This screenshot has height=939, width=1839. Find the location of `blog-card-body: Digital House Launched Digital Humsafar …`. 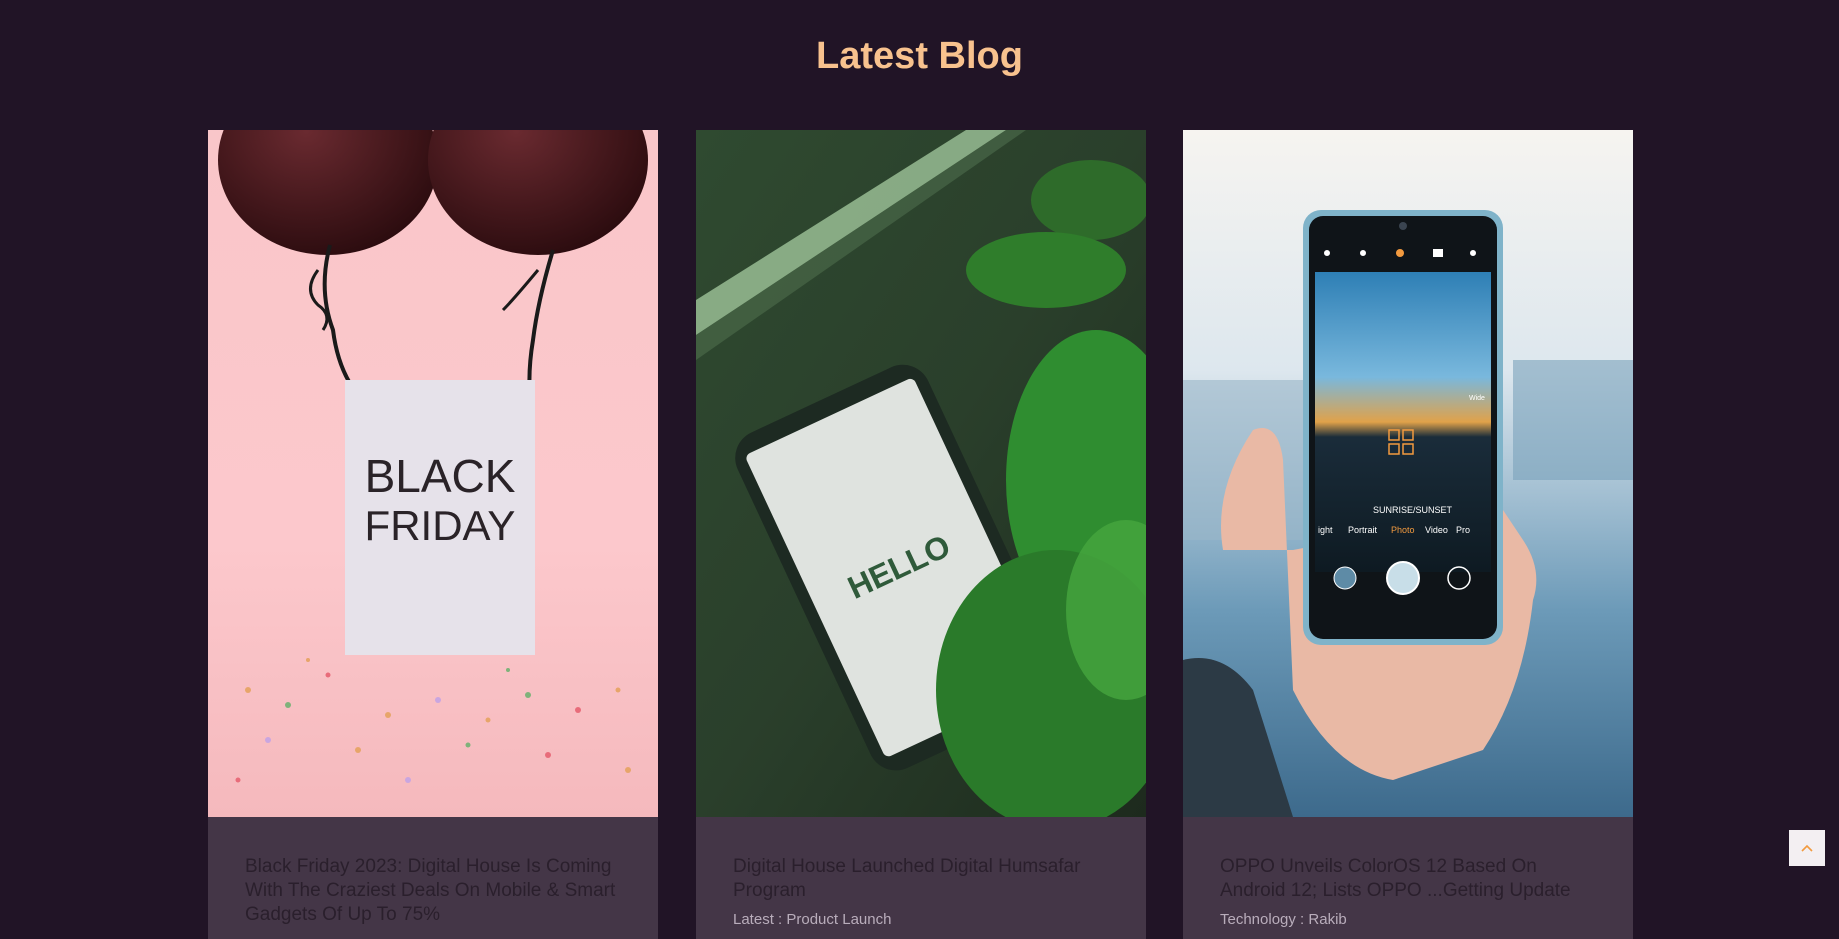

blog-card-body: Digital House Launched Digital Humsafar … is located at coordinates (921, 872).